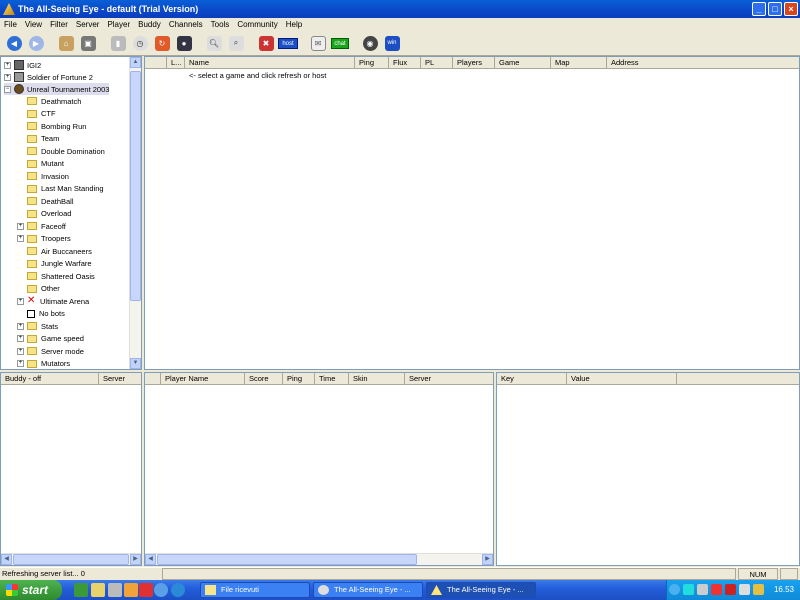  I want to click on tree-item-bombing-run: Bombing Run, so click(51, 126).